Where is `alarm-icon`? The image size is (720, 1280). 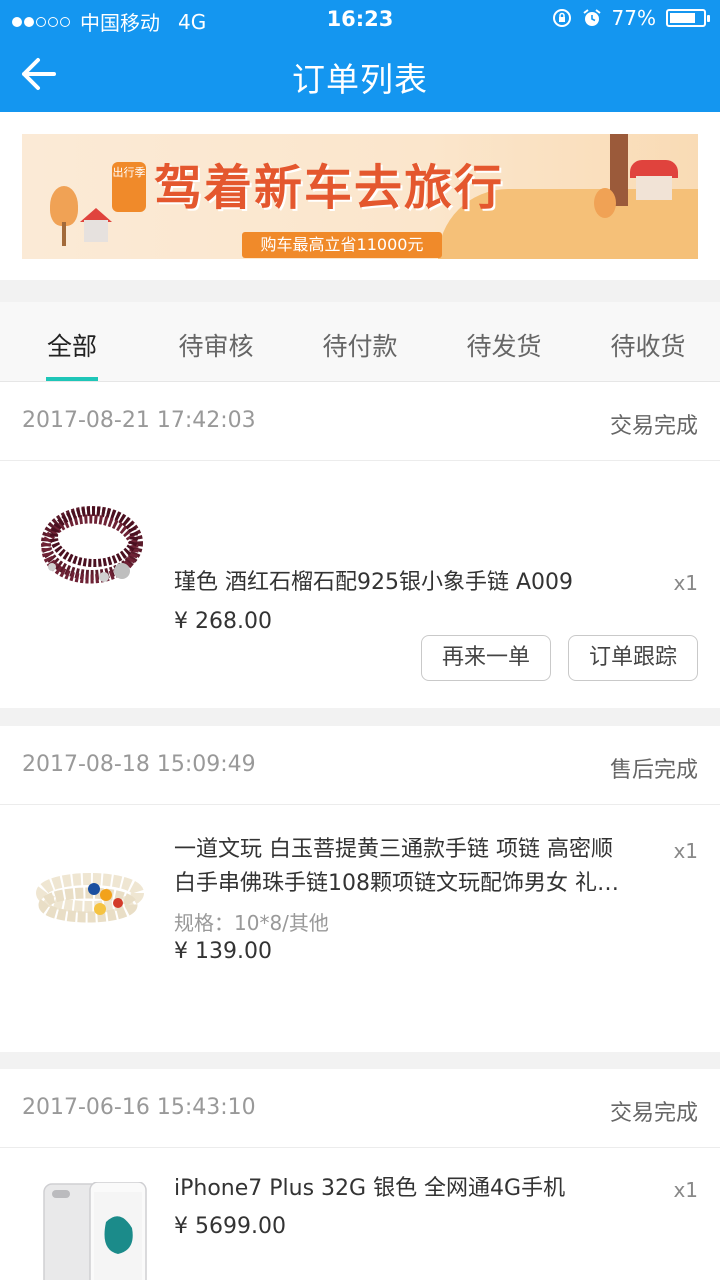 alarm-icon is located at coordinates (591, 17).